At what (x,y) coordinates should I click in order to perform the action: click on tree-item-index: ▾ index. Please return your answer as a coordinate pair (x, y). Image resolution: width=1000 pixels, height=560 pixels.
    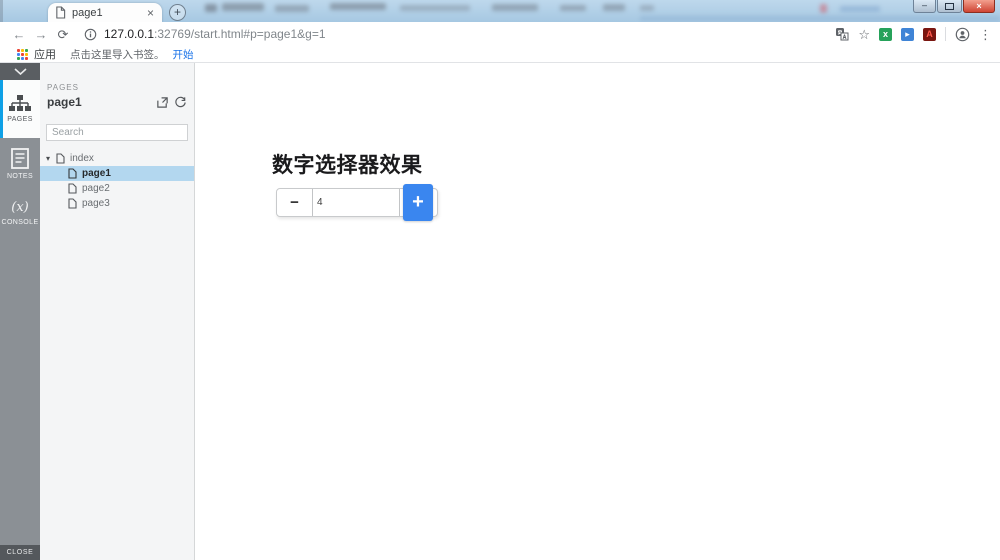
    Looking at the image, I should click on (117, 158).